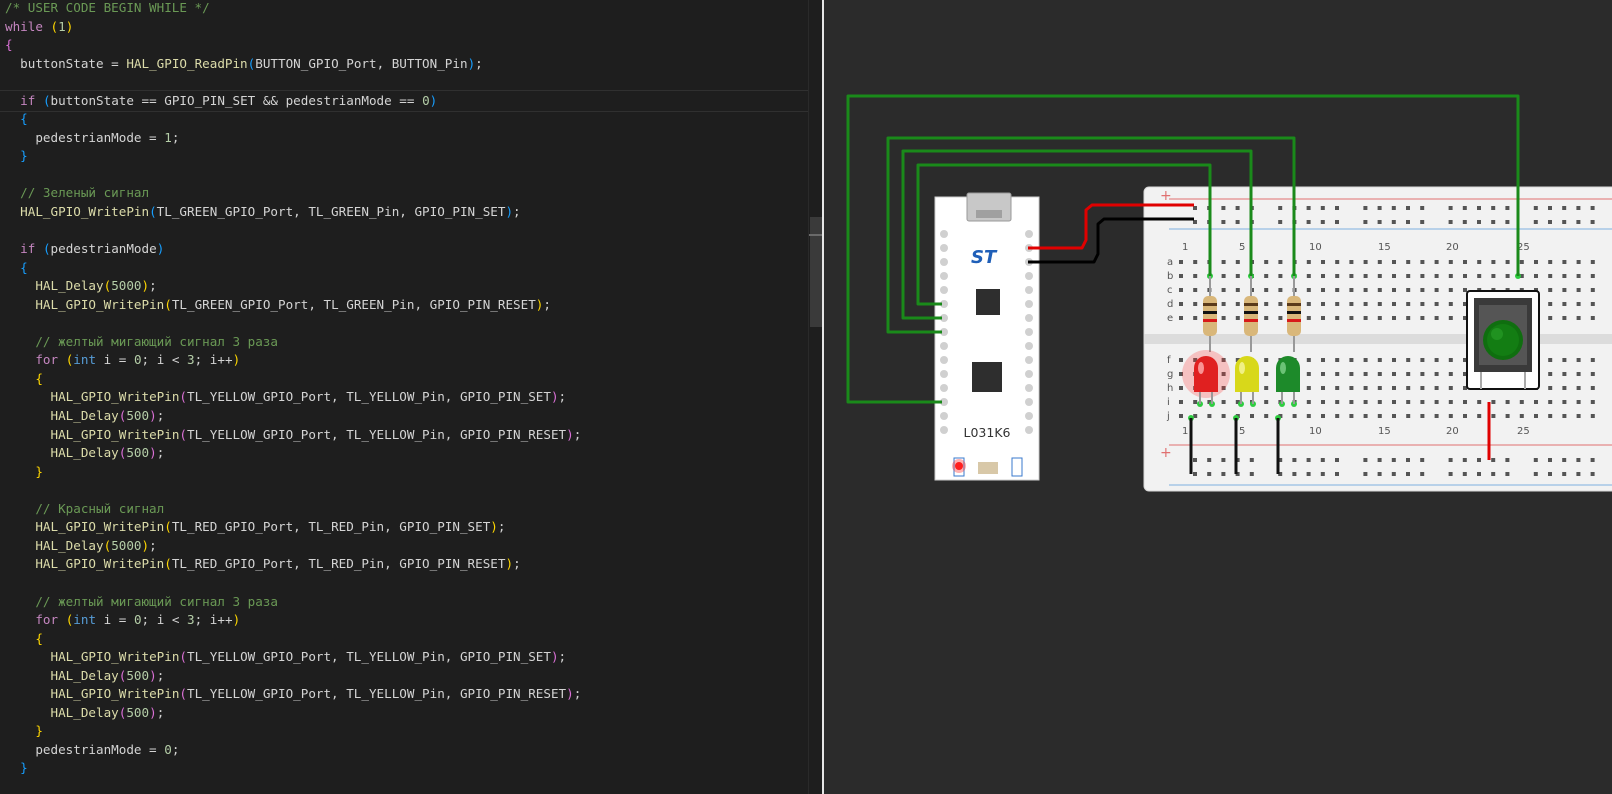  I want to click on editor-scrollbar, so click(815, 397).